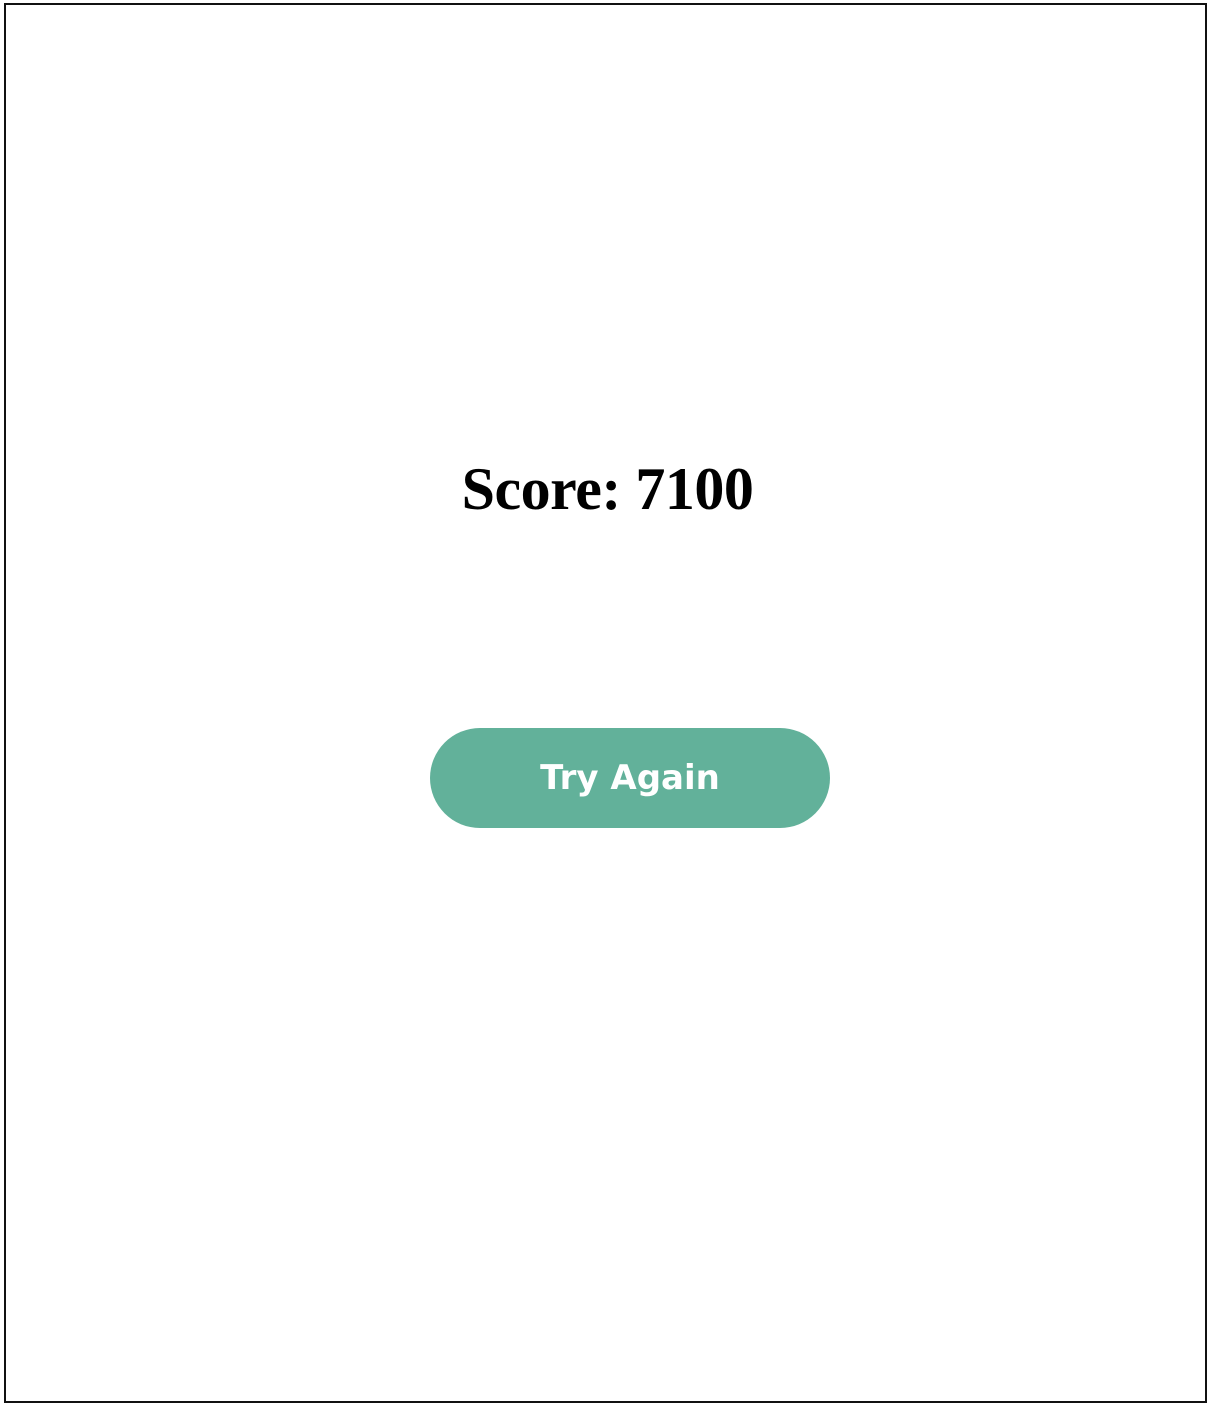  Describe the element at coordinates (630, 778) in the screenshot. I see `try-again-button: Try Again` at that location.